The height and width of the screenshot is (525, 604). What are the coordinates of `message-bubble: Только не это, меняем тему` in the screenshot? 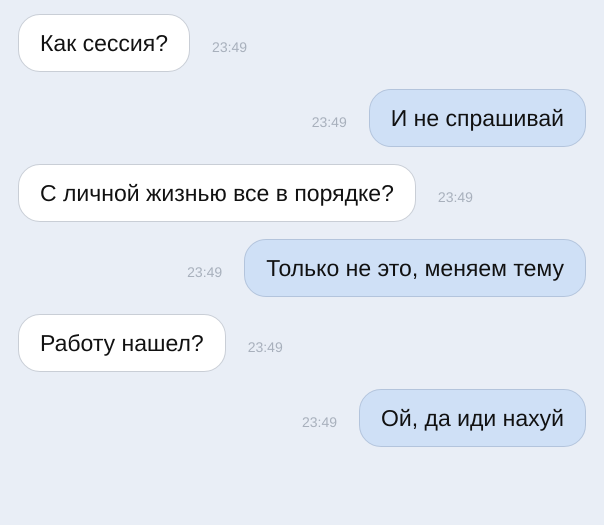 It's located at (415, 268).